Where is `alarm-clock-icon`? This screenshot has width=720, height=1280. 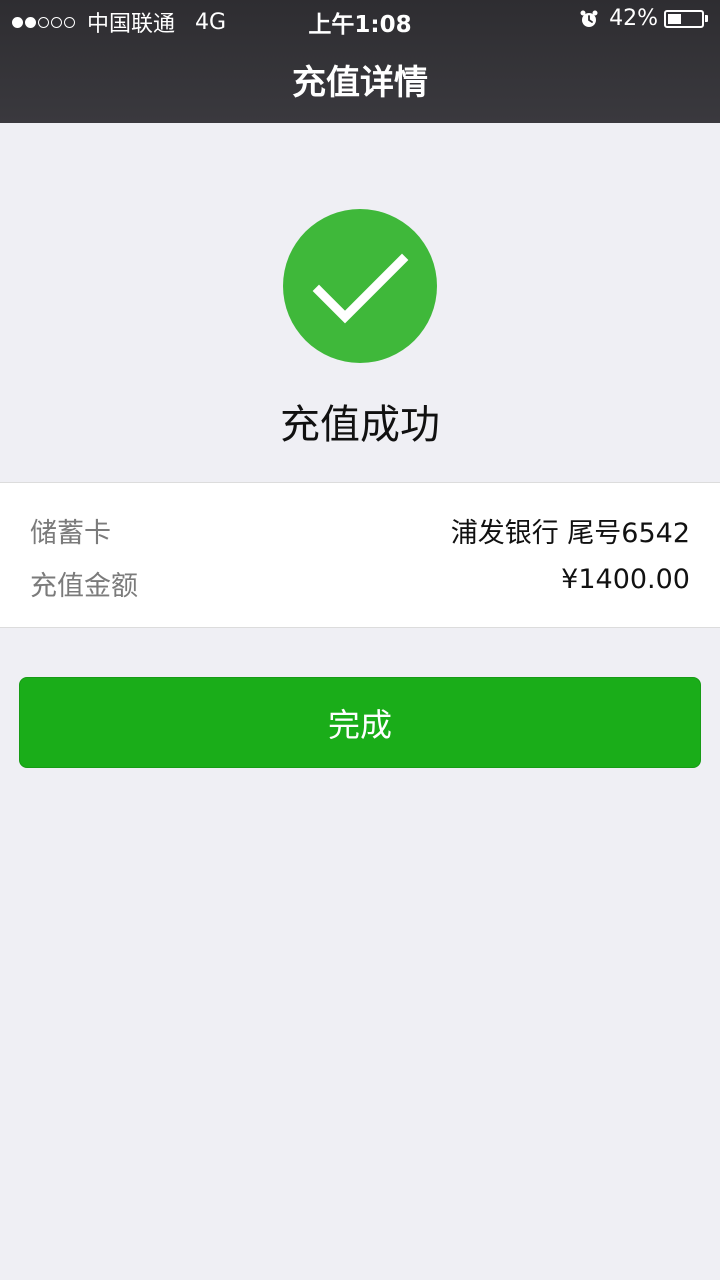
alarm-clock-icon is located at coordinates (589, 18).